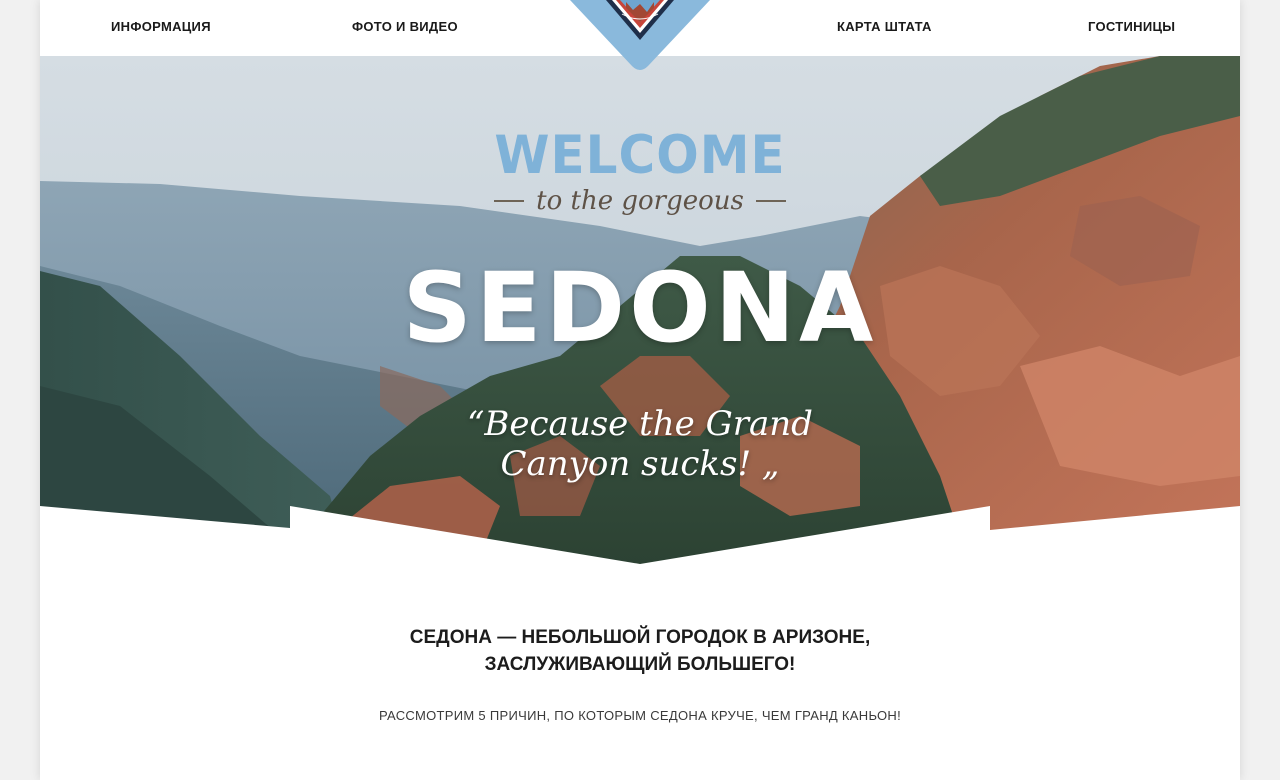  I want to click on subtitle-row: to the gorgeous, so click(640, 201).